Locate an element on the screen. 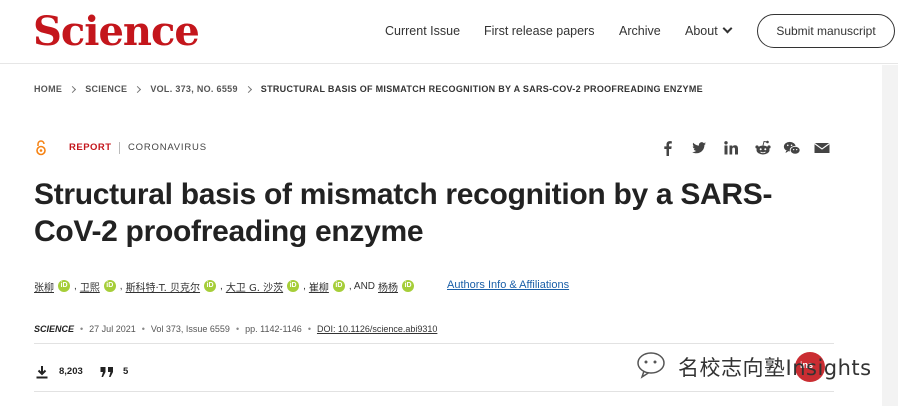  email-icon is located at coordinates (822, 148).